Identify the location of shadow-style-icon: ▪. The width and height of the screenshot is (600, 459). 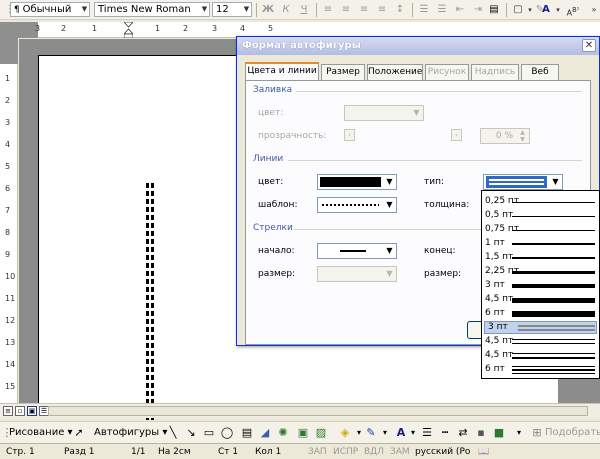
(481, 433).